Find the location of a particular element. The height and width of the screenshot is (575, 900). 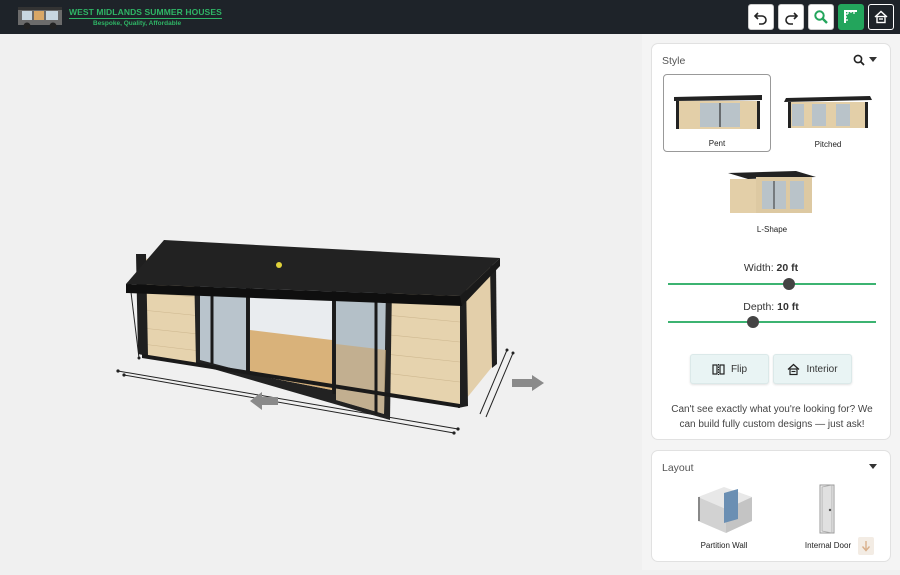

undo-icon is located at coordinates (760, 18).